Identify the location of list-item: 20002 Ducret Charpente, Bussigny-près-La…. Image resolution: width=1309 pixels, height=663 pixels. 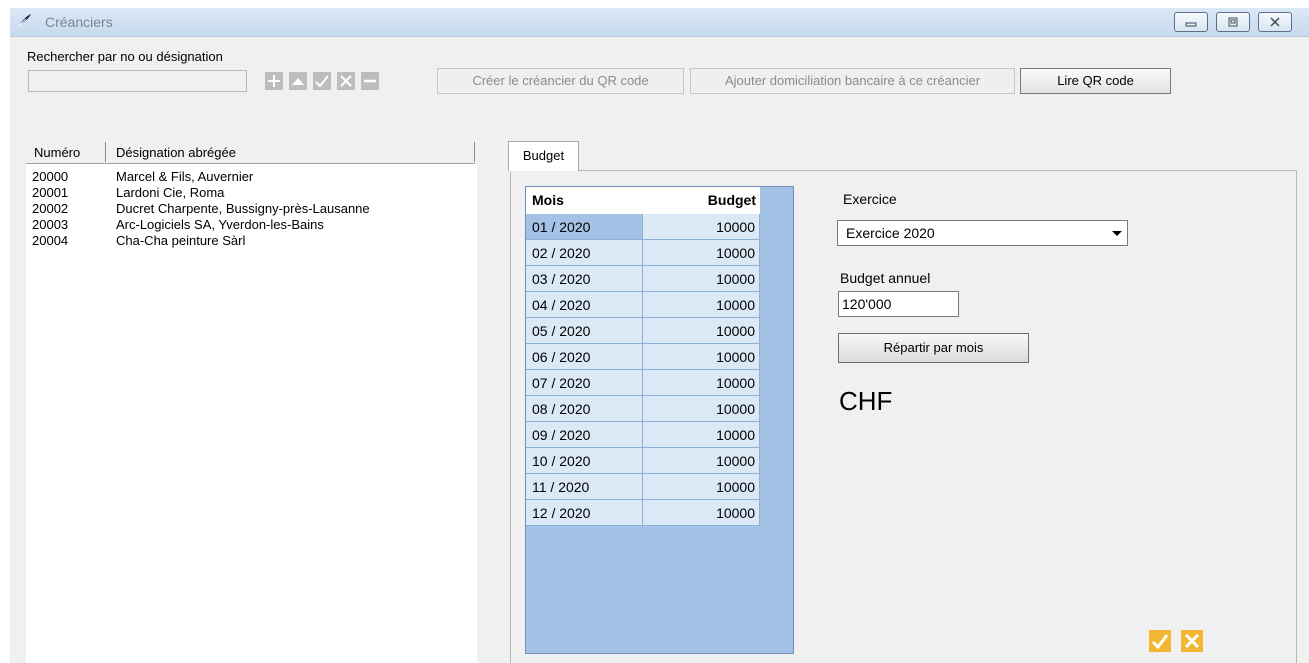
(251, 209).